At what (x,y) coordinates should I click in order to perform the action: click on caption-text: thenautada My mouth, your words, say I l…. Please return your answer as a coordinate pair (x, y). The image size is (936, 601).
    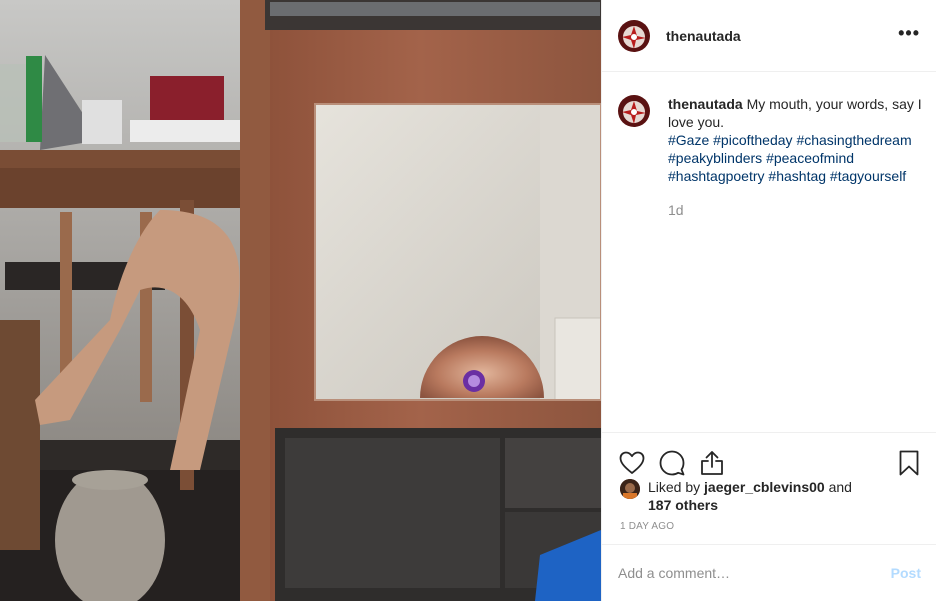
    Looking at the image, I should click on (798, 157).